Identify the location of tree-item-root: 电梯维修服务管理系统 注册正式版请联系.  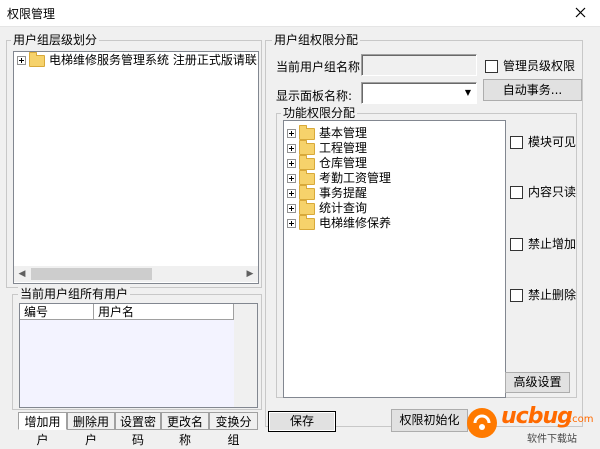
(138, 60).